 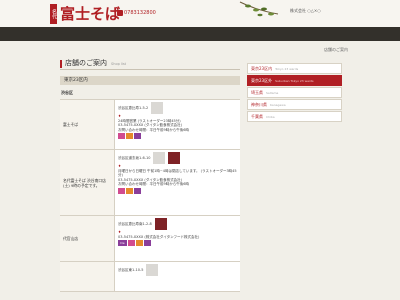 I want to click on address-line: 渋谷区東1-10-5, so click(x=177, y=270).